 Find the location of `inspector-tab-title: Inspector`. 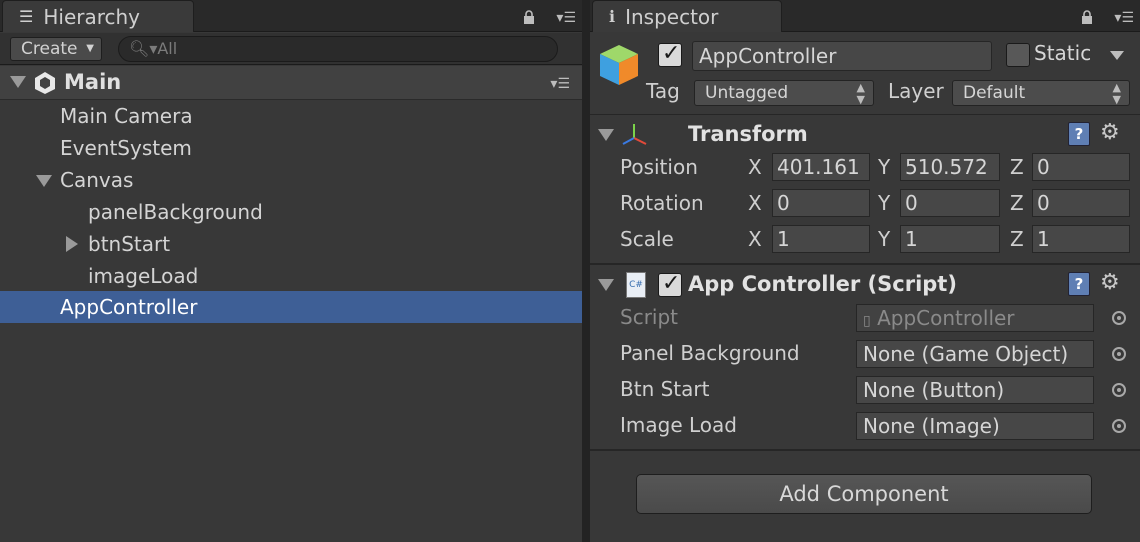

inspector-tab-title: Inspector is located at coordinates (672, 16).